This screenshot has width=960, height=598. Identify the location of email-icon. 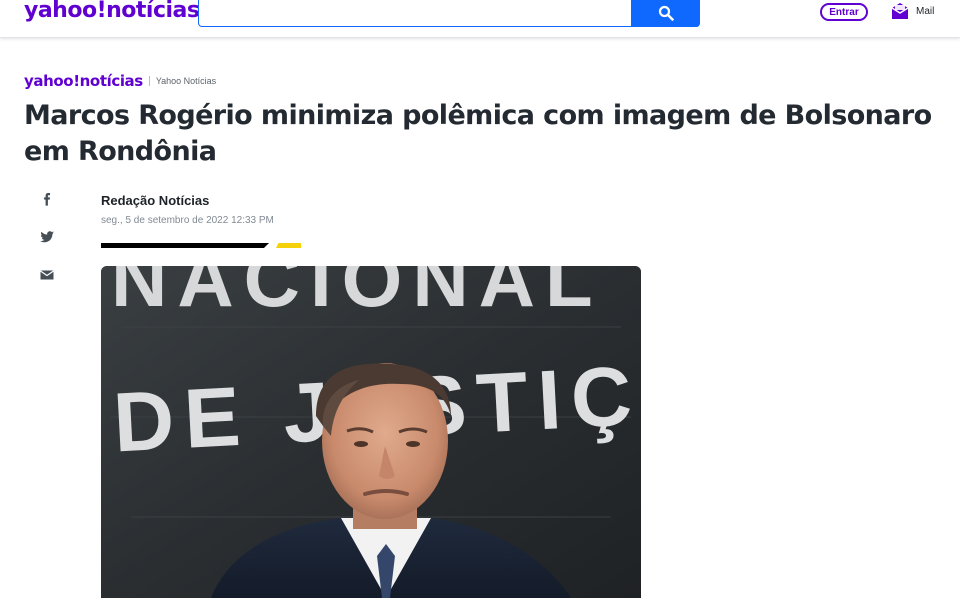
(47, 275).